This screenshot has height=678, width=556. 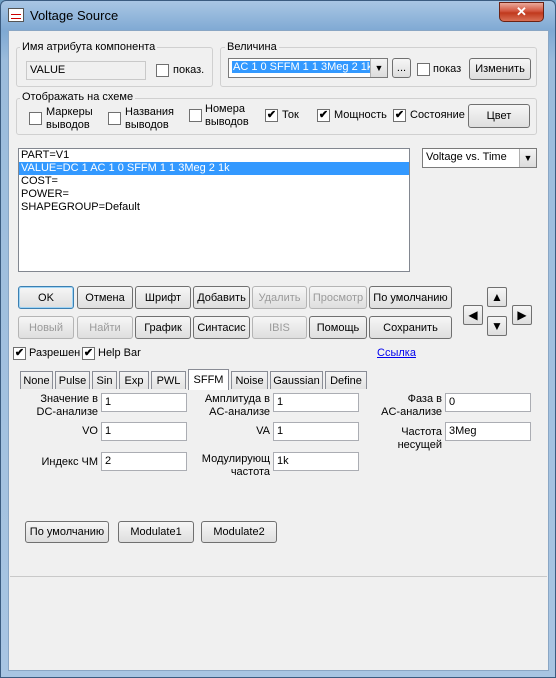 I want to click on arrow-up-button: ▲, so click(x=497, y=297).